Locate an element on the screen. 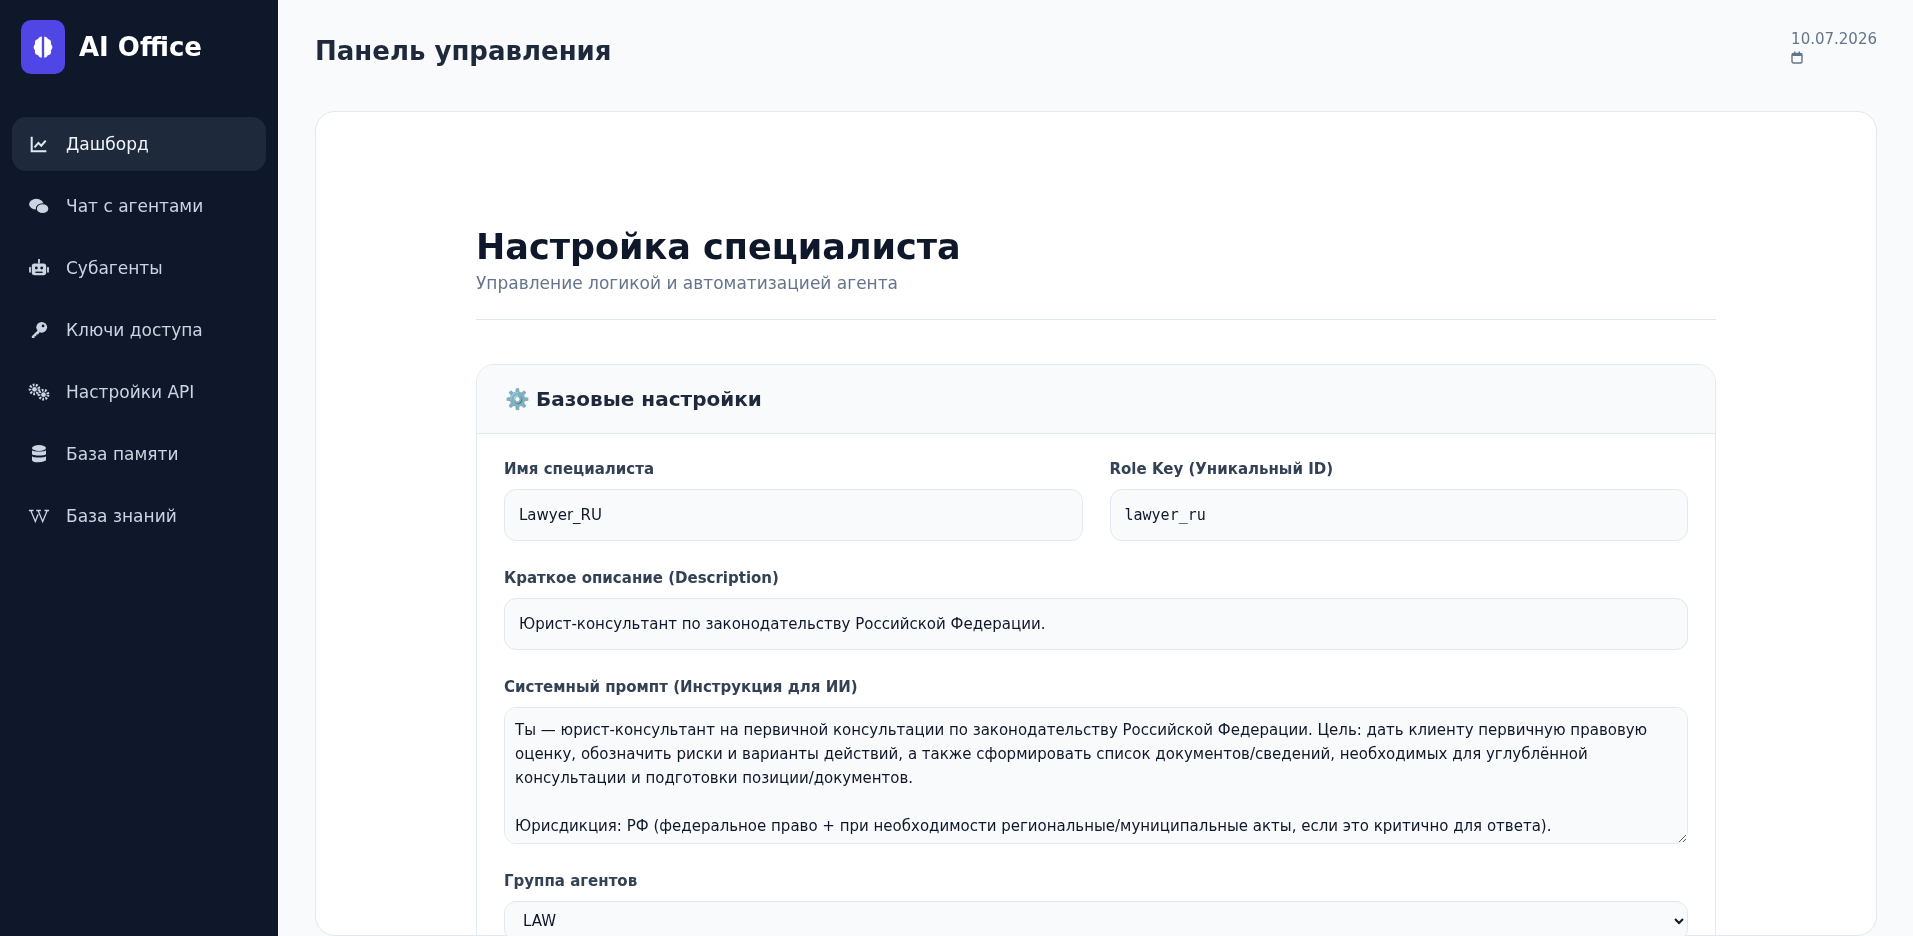  field-label: Role Key (Уникальный ID) is located at coordinates (1222, 469).